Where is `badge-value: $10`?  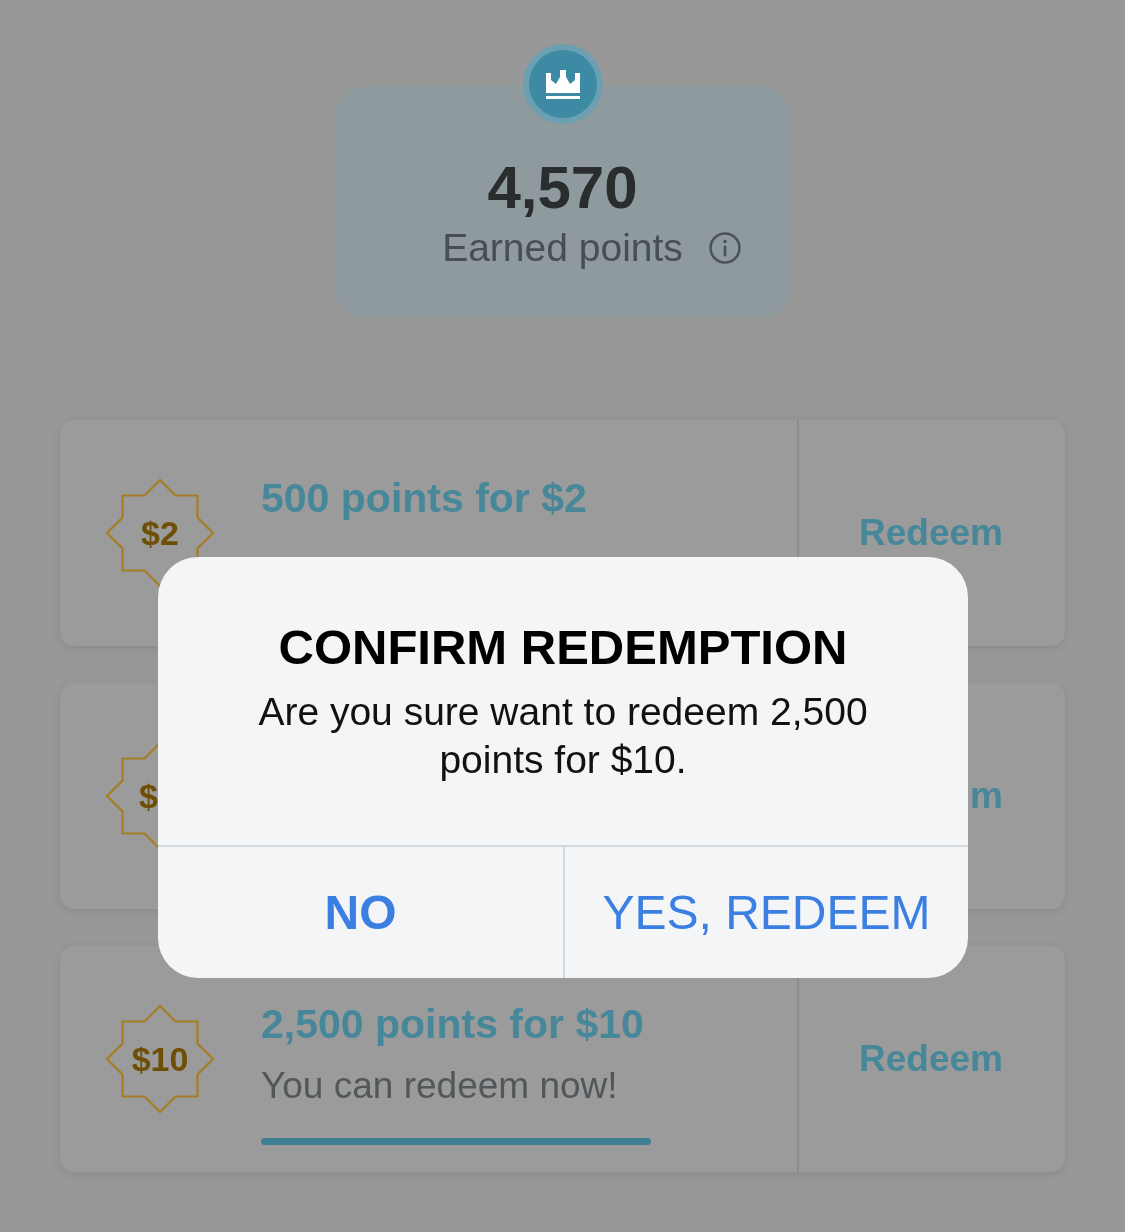 badge-value: $10 is located at coordinates (160, 1059).